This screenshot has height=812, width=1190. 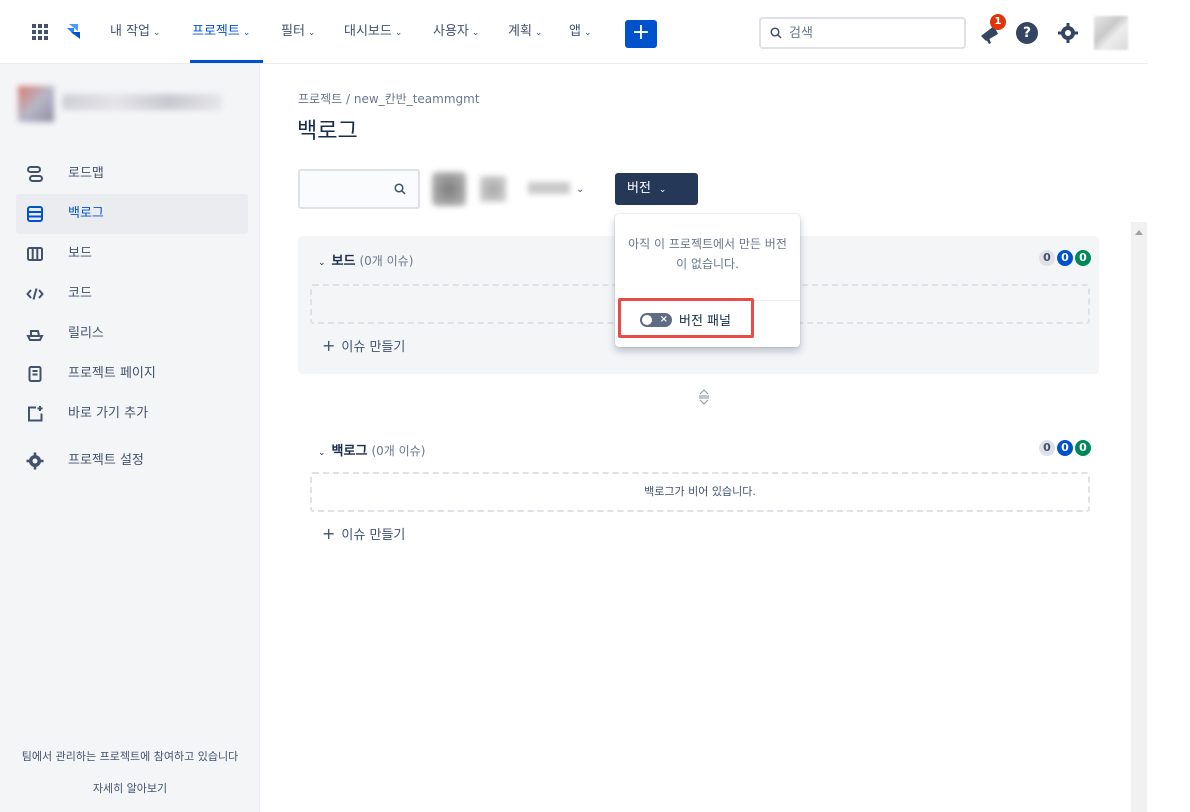 I want to click on top-navigation: 내 작업⌄ 프로젝트⌄ 필터⌄ 대시보드⌄ 사용자⌄ 계획⌄ 앱⌄ + 1 ?, so click(x=574, y=32).